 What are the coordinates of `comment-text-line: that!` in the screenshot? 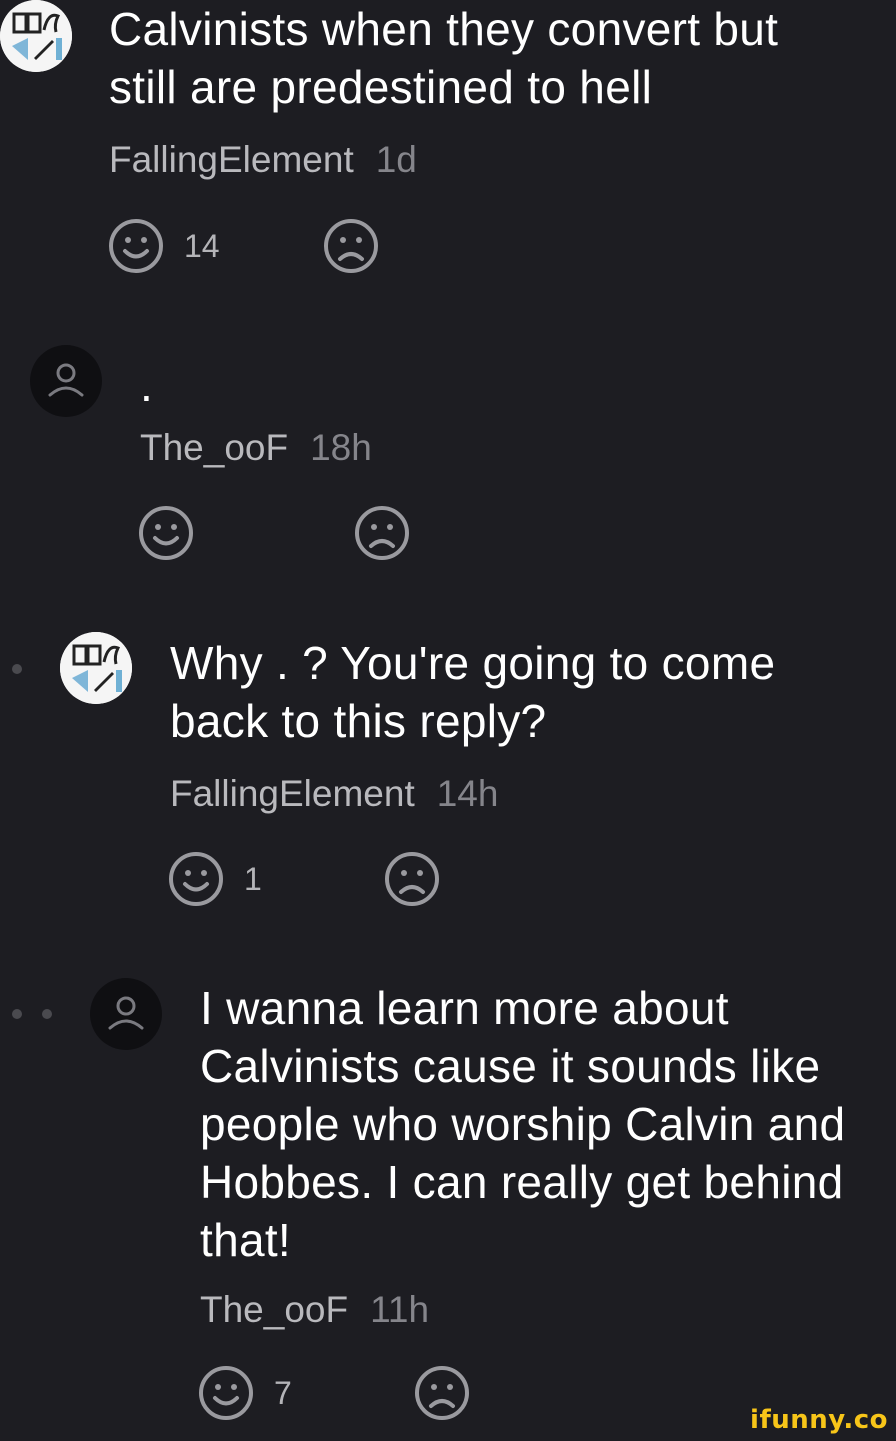 It's located at (246, 1240).